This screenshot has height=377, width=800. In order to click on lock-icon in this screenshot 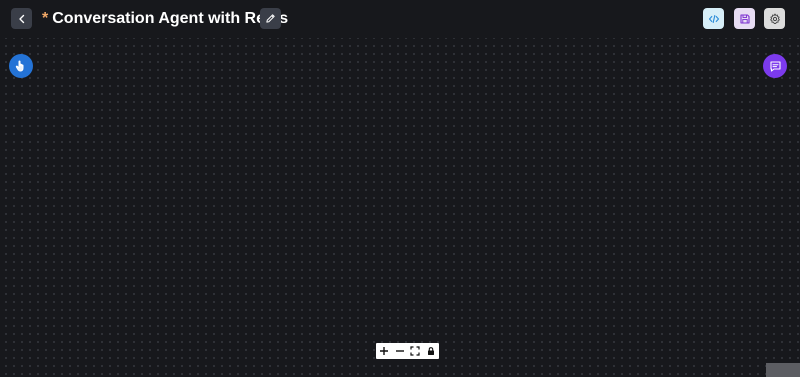, I will do `click(431, 351)`.